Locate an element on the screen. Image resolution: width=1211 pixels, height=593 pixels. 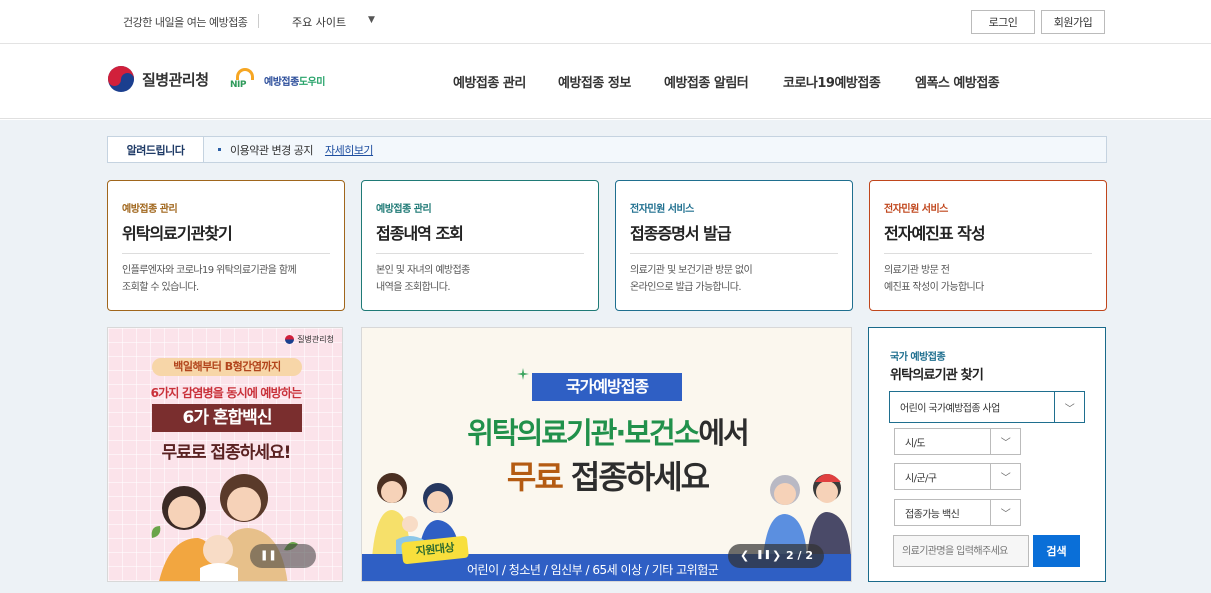
search-button: 검색 is located at coordinates (1056, 551).